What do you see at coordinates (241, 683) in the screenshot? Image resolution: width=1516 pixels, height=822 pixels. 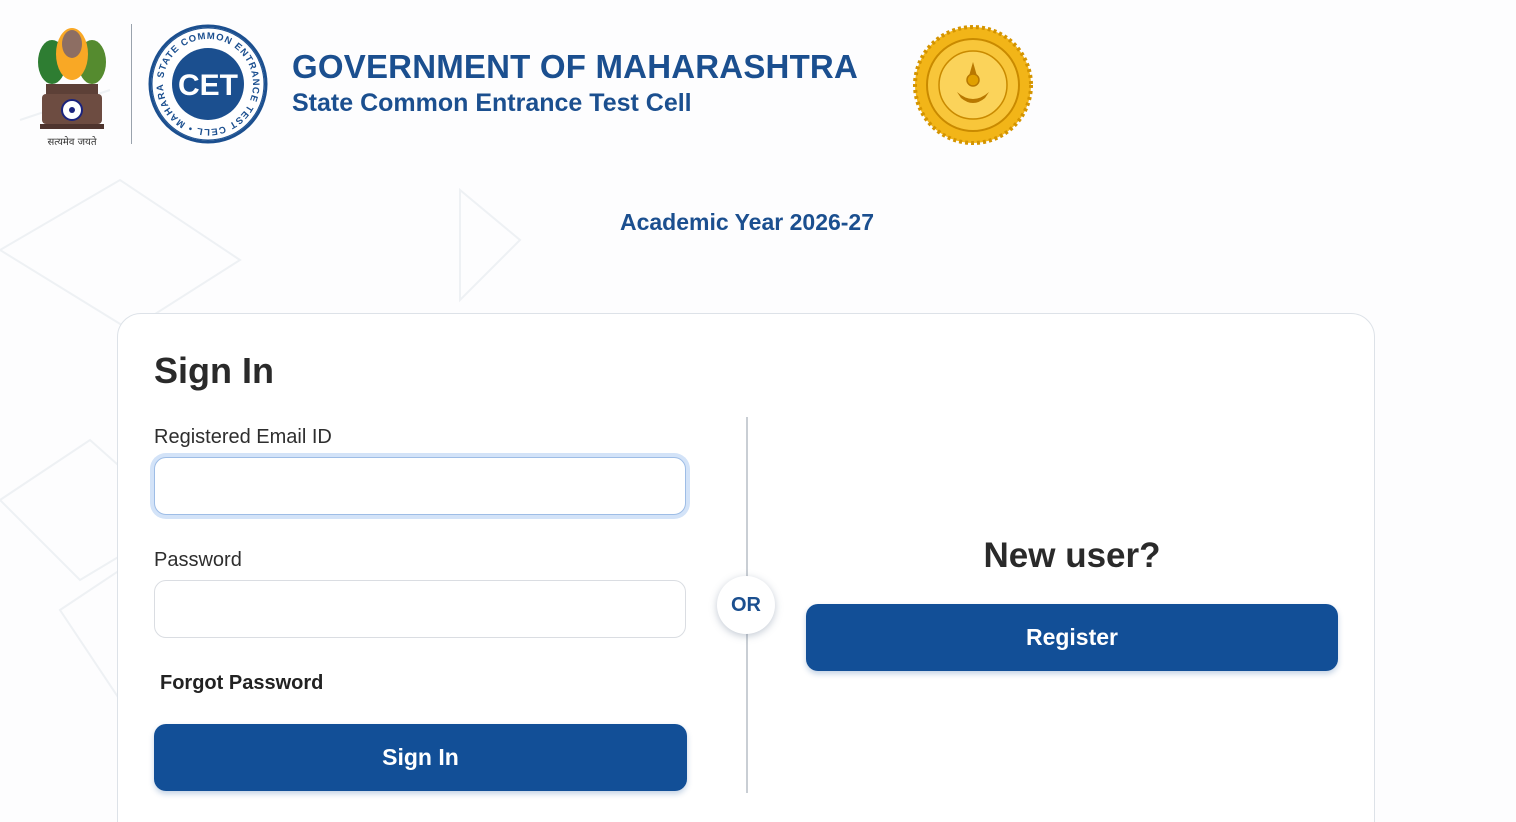 I see `forgot-password-link: Forgot Password` at bounding box center [241, 683].